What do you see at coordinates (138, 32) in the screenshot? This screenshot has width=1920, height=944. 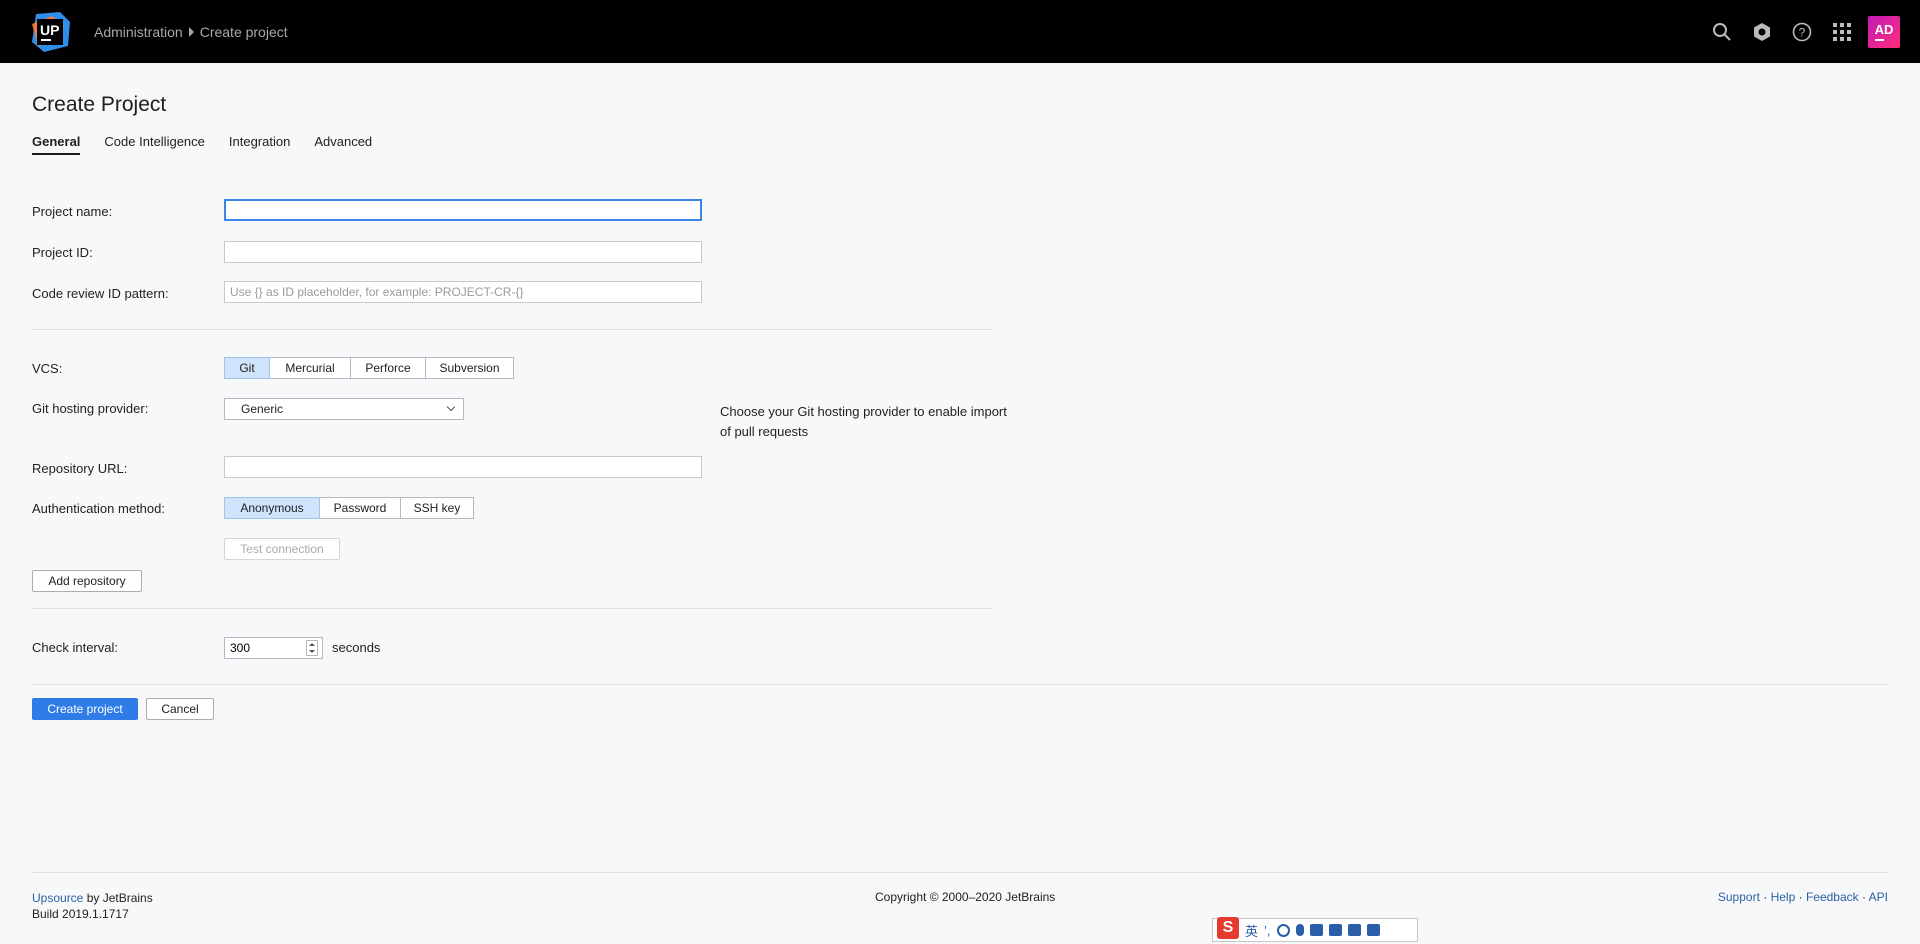 I see `breadcrumb-administration: Administration` at bounding box center [138, 32].